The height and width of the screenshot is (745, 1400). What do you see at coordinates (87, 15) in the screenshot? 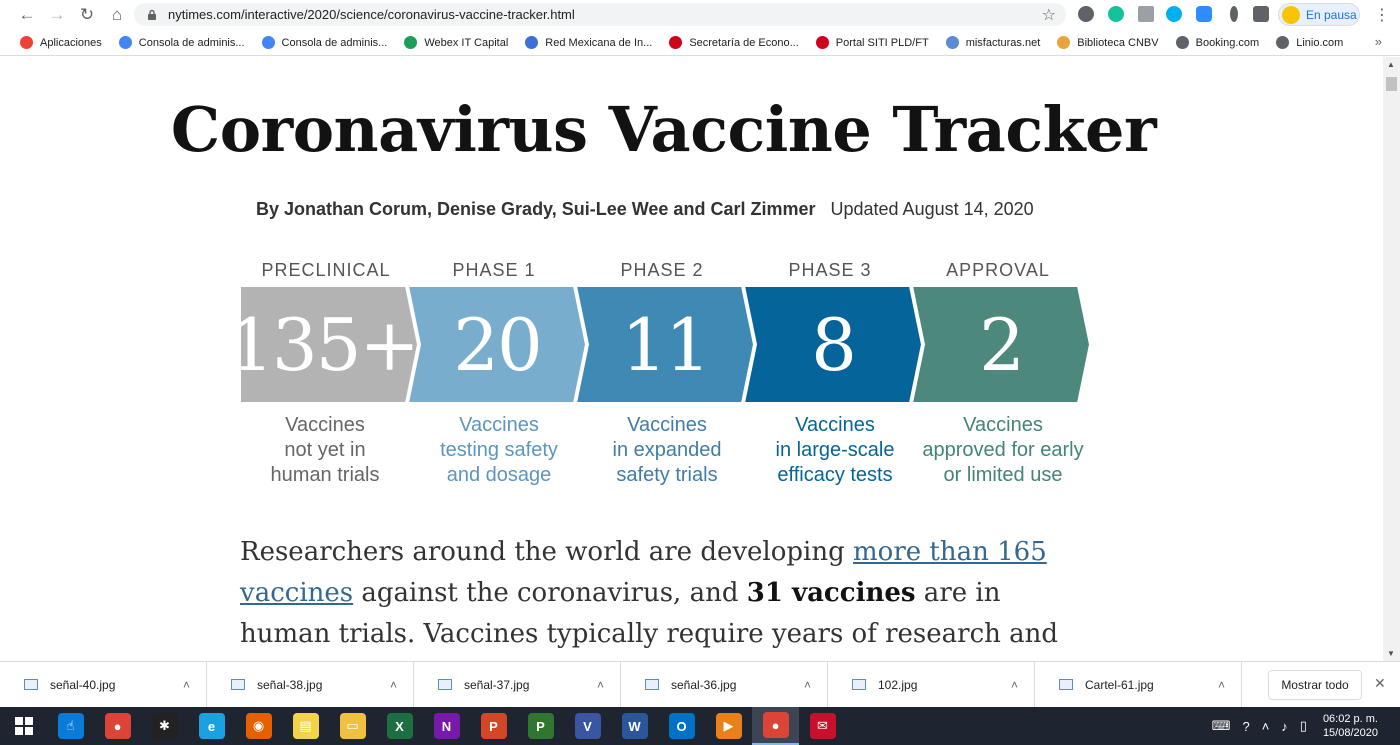
I see `reload-icon: ↻` at bounding box center [87, 15].